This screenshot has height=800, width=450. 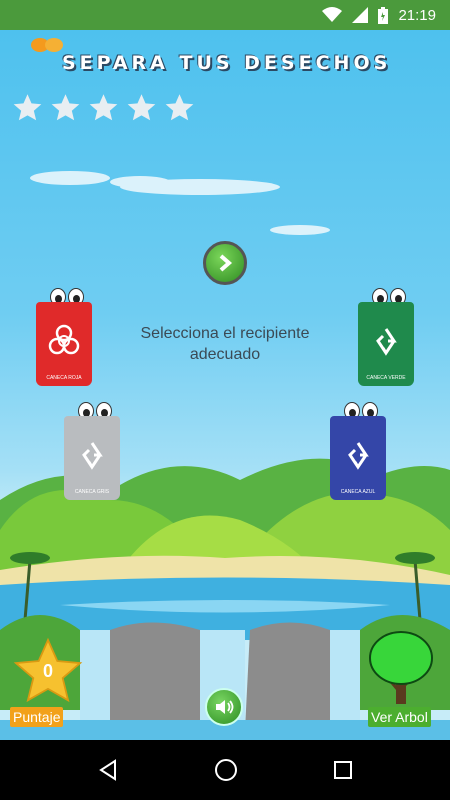 What do you see at coordinates (383, 15) in the screenshot?
I see `battery-icon` at bounding box center [383, 15].